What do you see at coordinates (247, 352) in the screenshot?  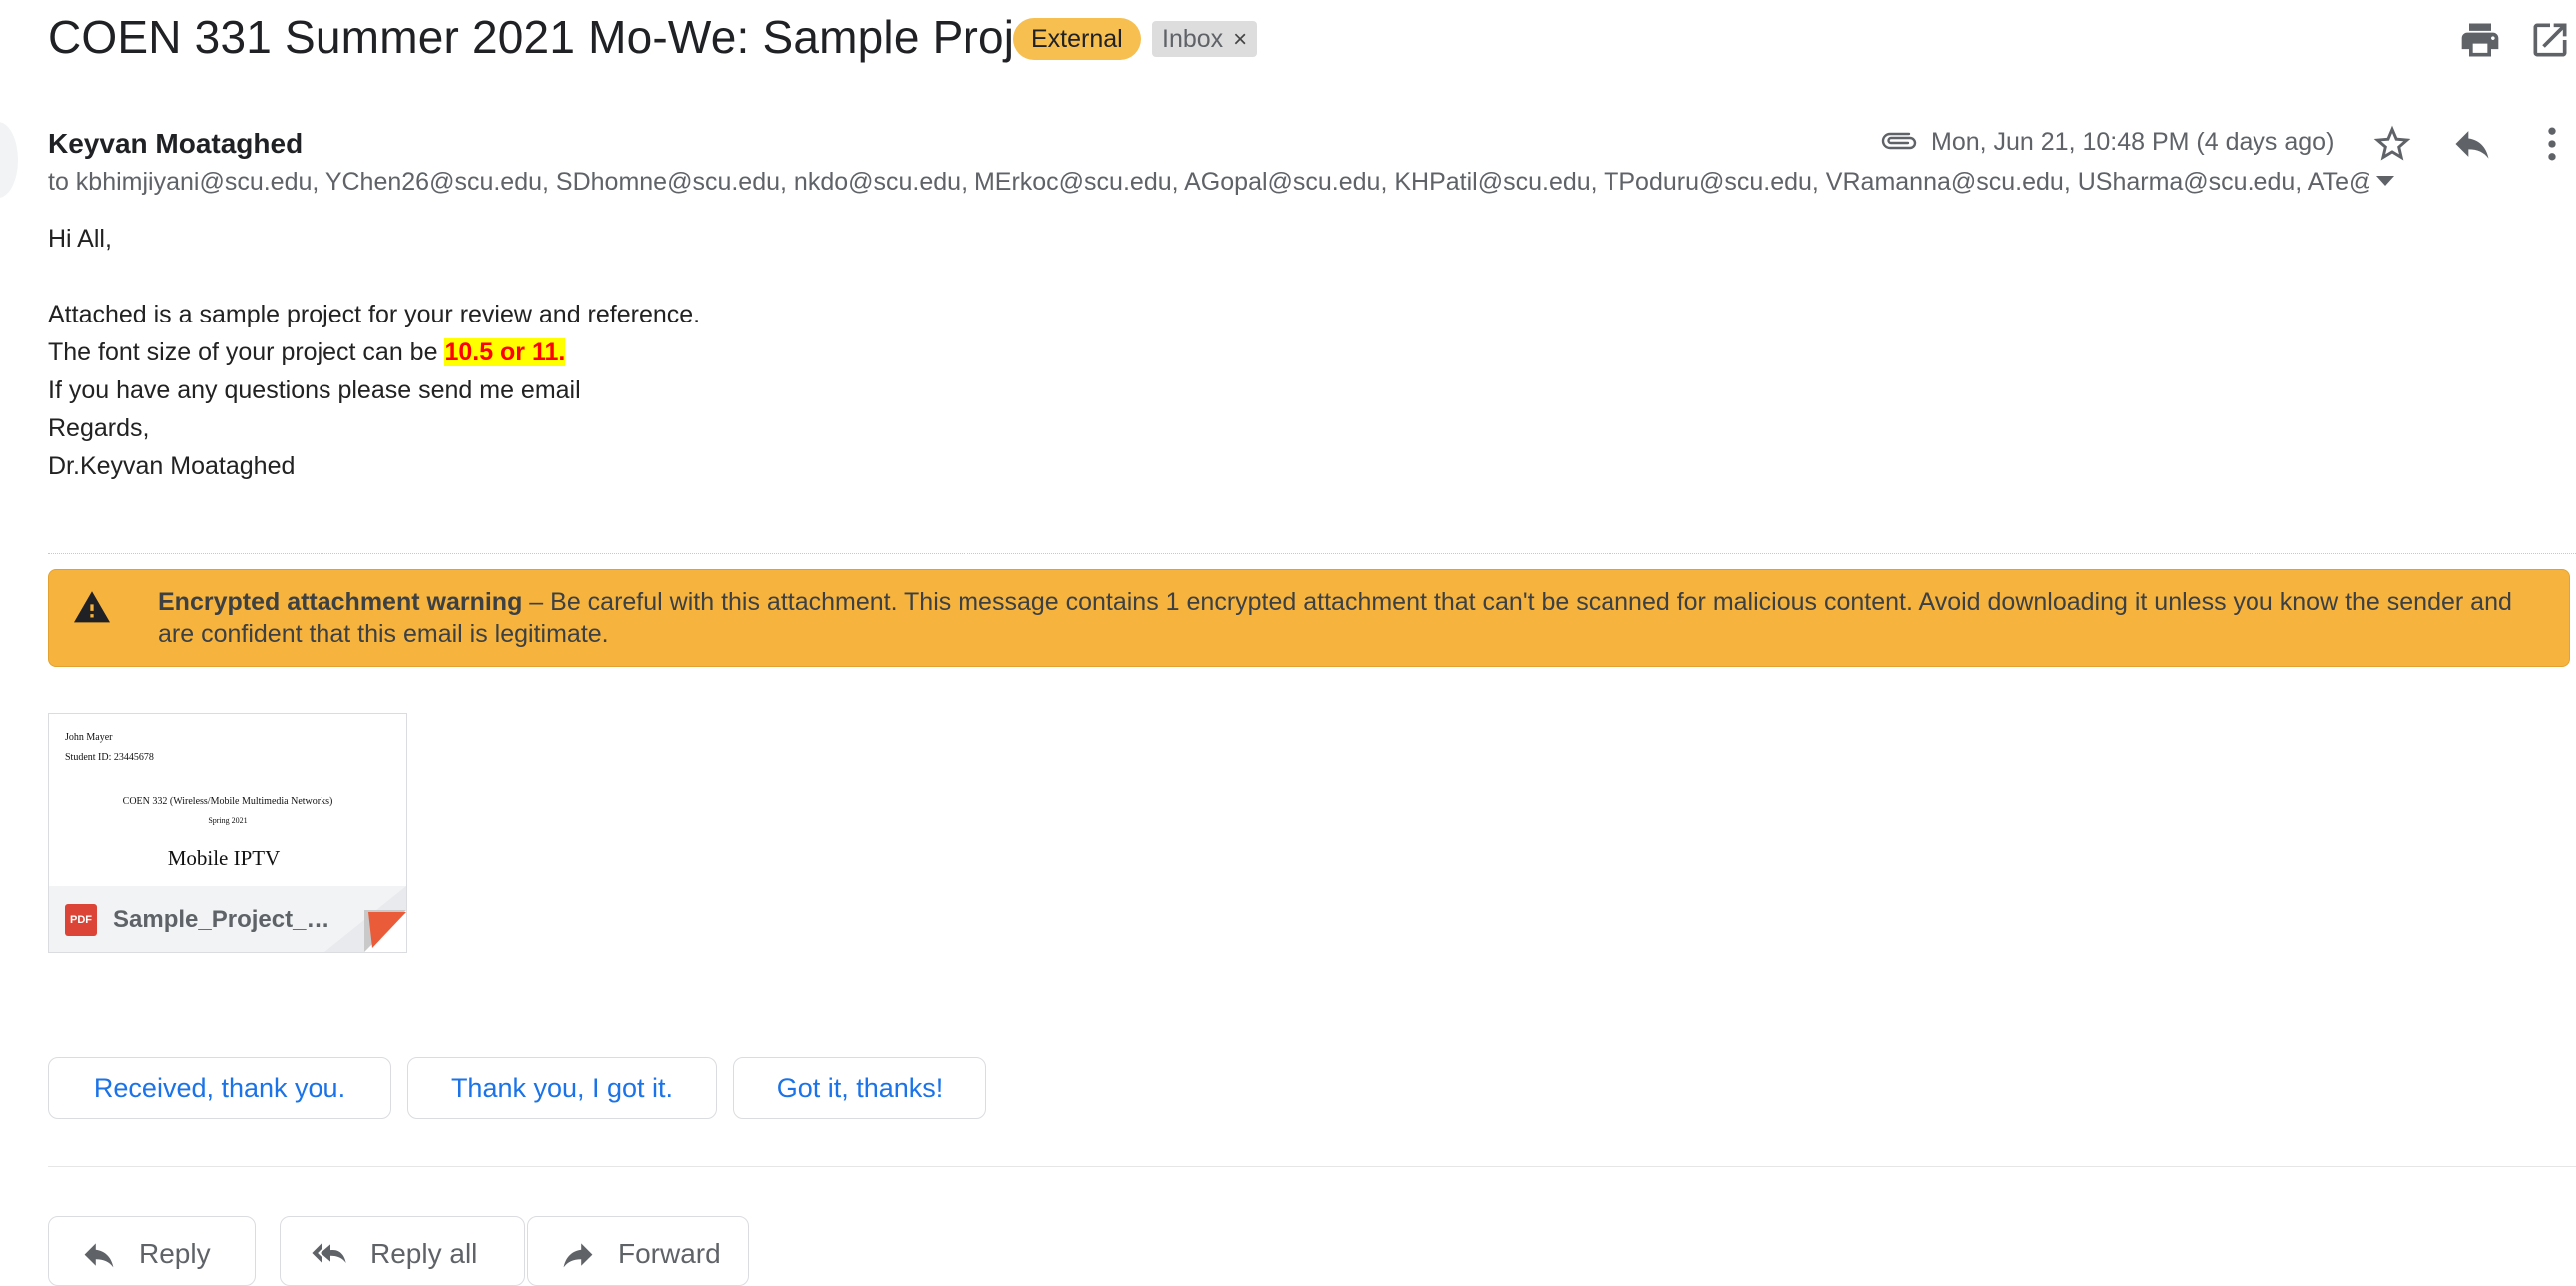 I see `body-line-2-text: The font size of your project can be` at bounding box center [247, 352].